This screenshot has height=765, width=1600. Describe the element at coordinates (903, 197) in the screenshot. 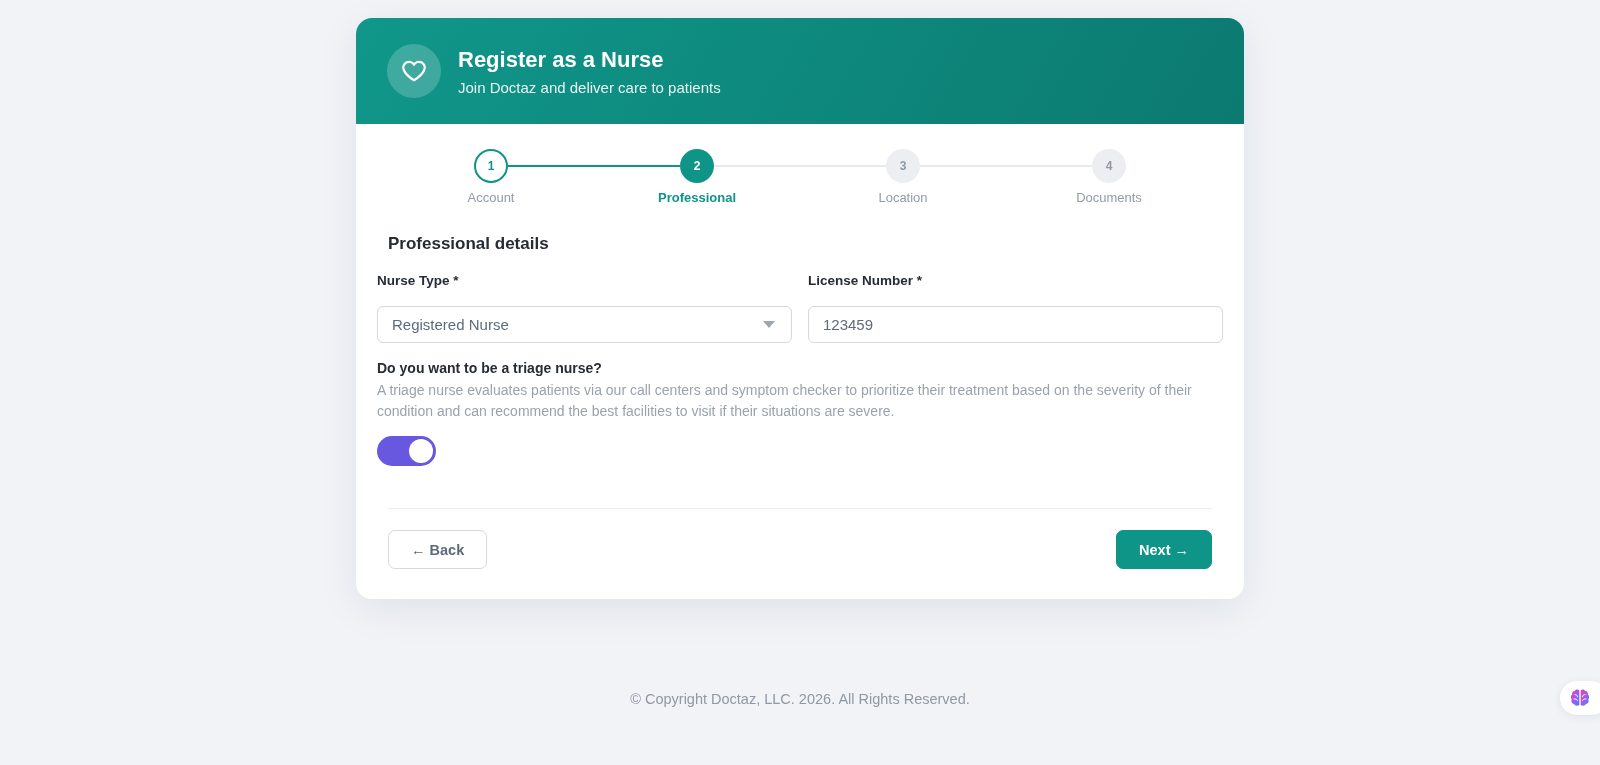

I see `step-label: Location` at that location.